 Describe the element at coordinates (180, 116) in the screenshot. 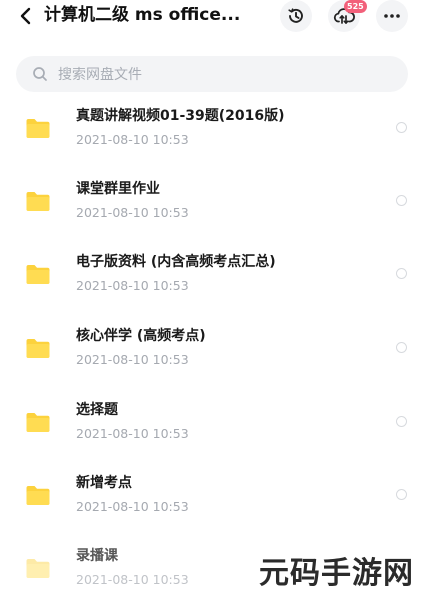

I see `file-name: 真题讲解视频01-39题(2016版)` at that location.